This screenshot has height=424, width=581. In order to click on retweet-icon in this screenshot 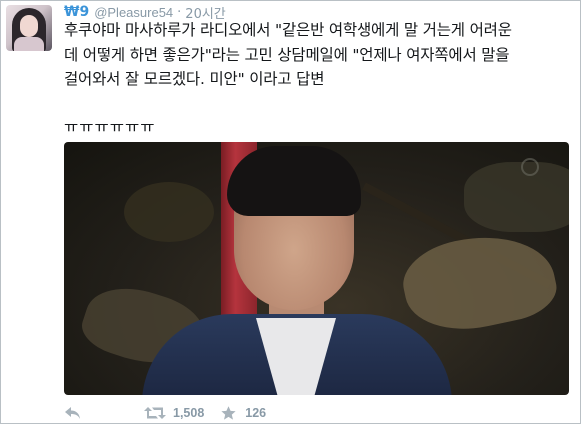, I will do `click(155, 413)`.